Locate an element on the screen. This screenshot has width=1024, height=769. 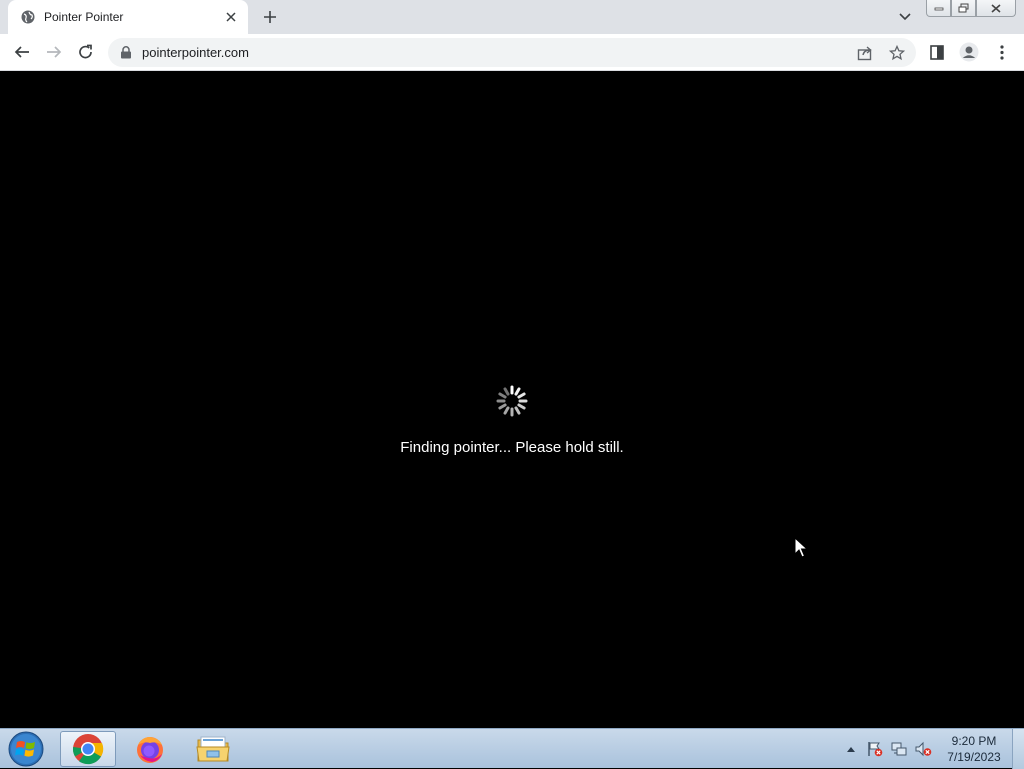
new-tab-icon is located at coordinates (270, 17).